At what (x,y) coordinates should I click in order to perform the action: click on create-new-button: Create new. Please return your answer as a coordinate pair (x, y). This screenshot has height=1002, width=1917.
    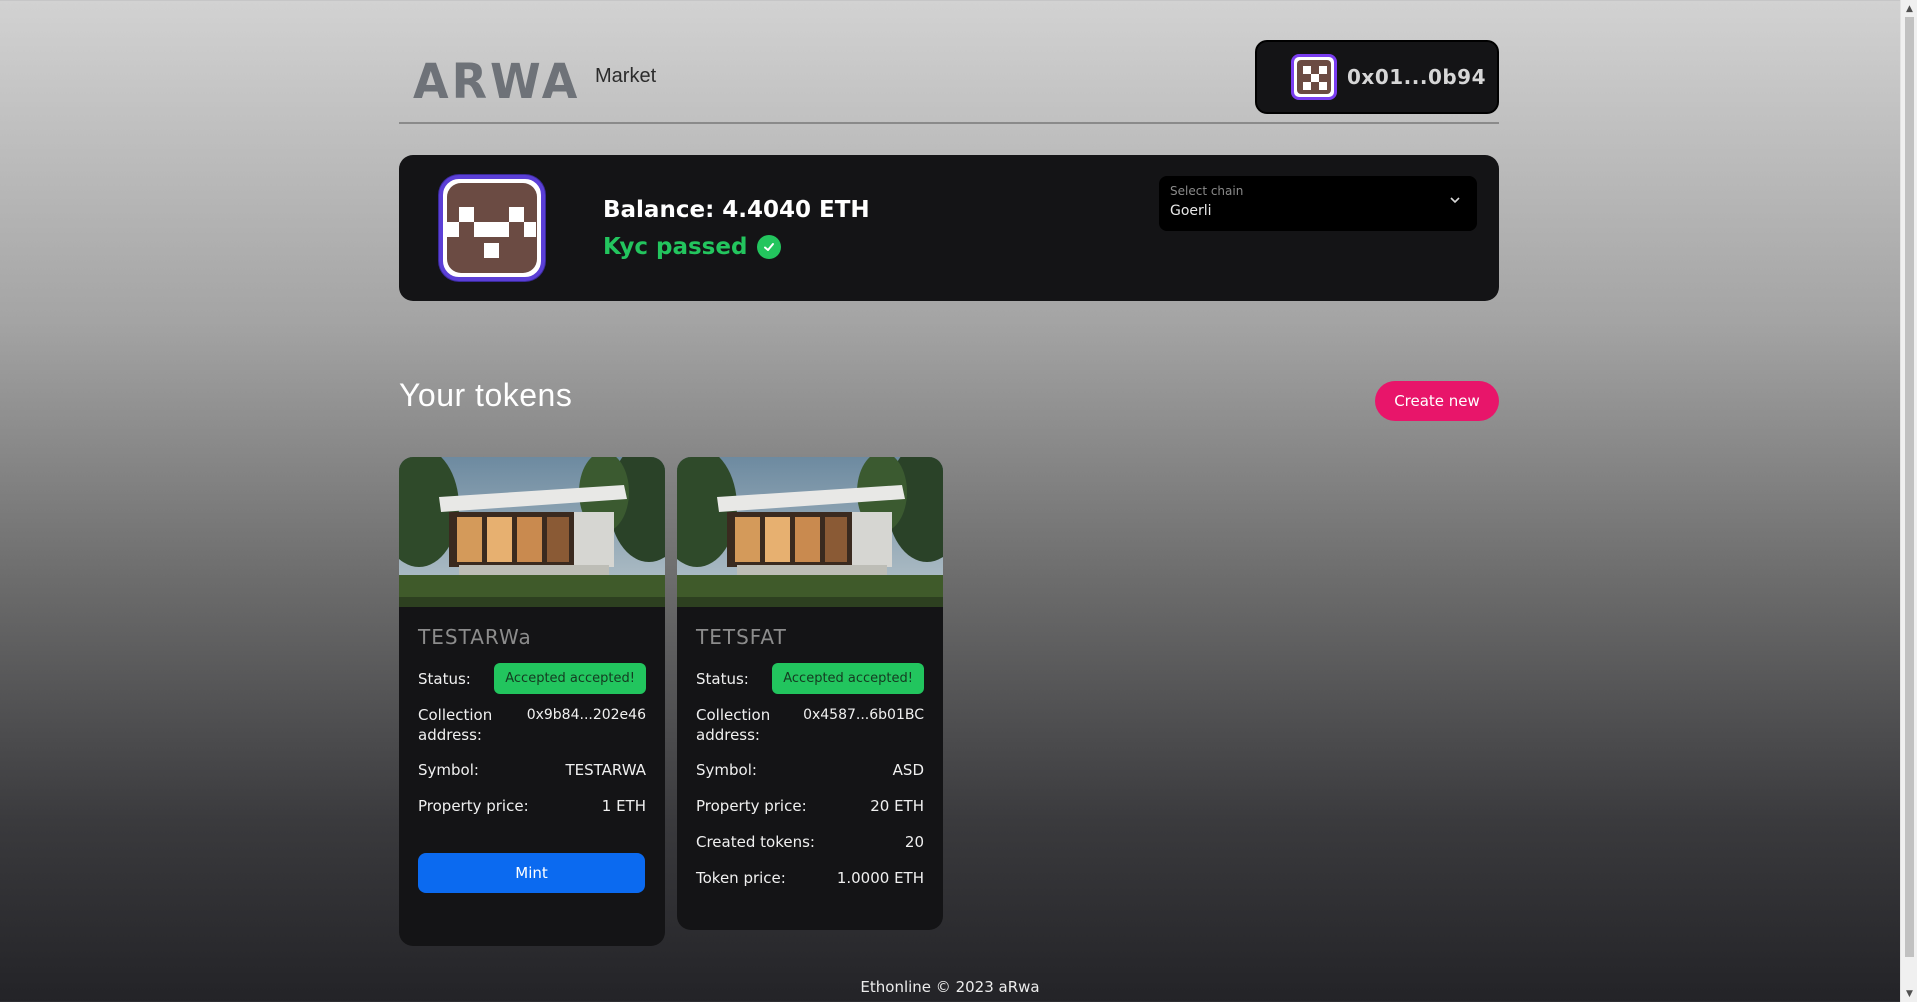
    Looking at the image, I should click on (1437, 401).